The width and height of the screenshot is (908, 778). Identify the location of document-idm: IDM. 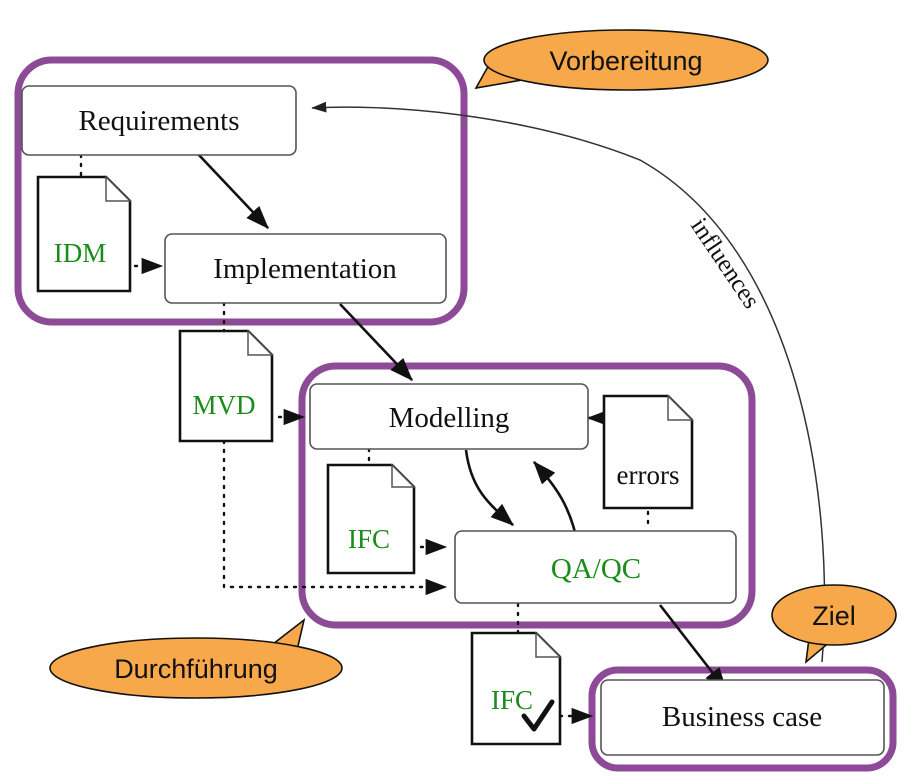
(84, 234).